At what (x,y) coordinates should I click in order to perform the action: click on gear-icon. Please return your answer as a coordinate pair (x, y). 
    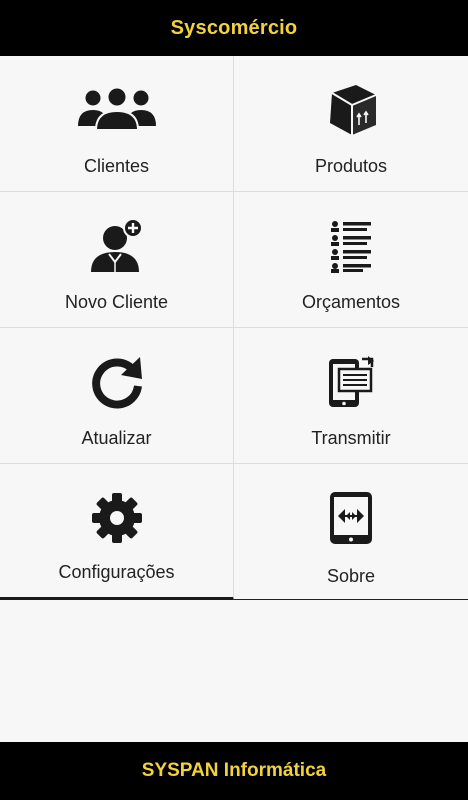
    Looking at the image, I should click on (117, 518).